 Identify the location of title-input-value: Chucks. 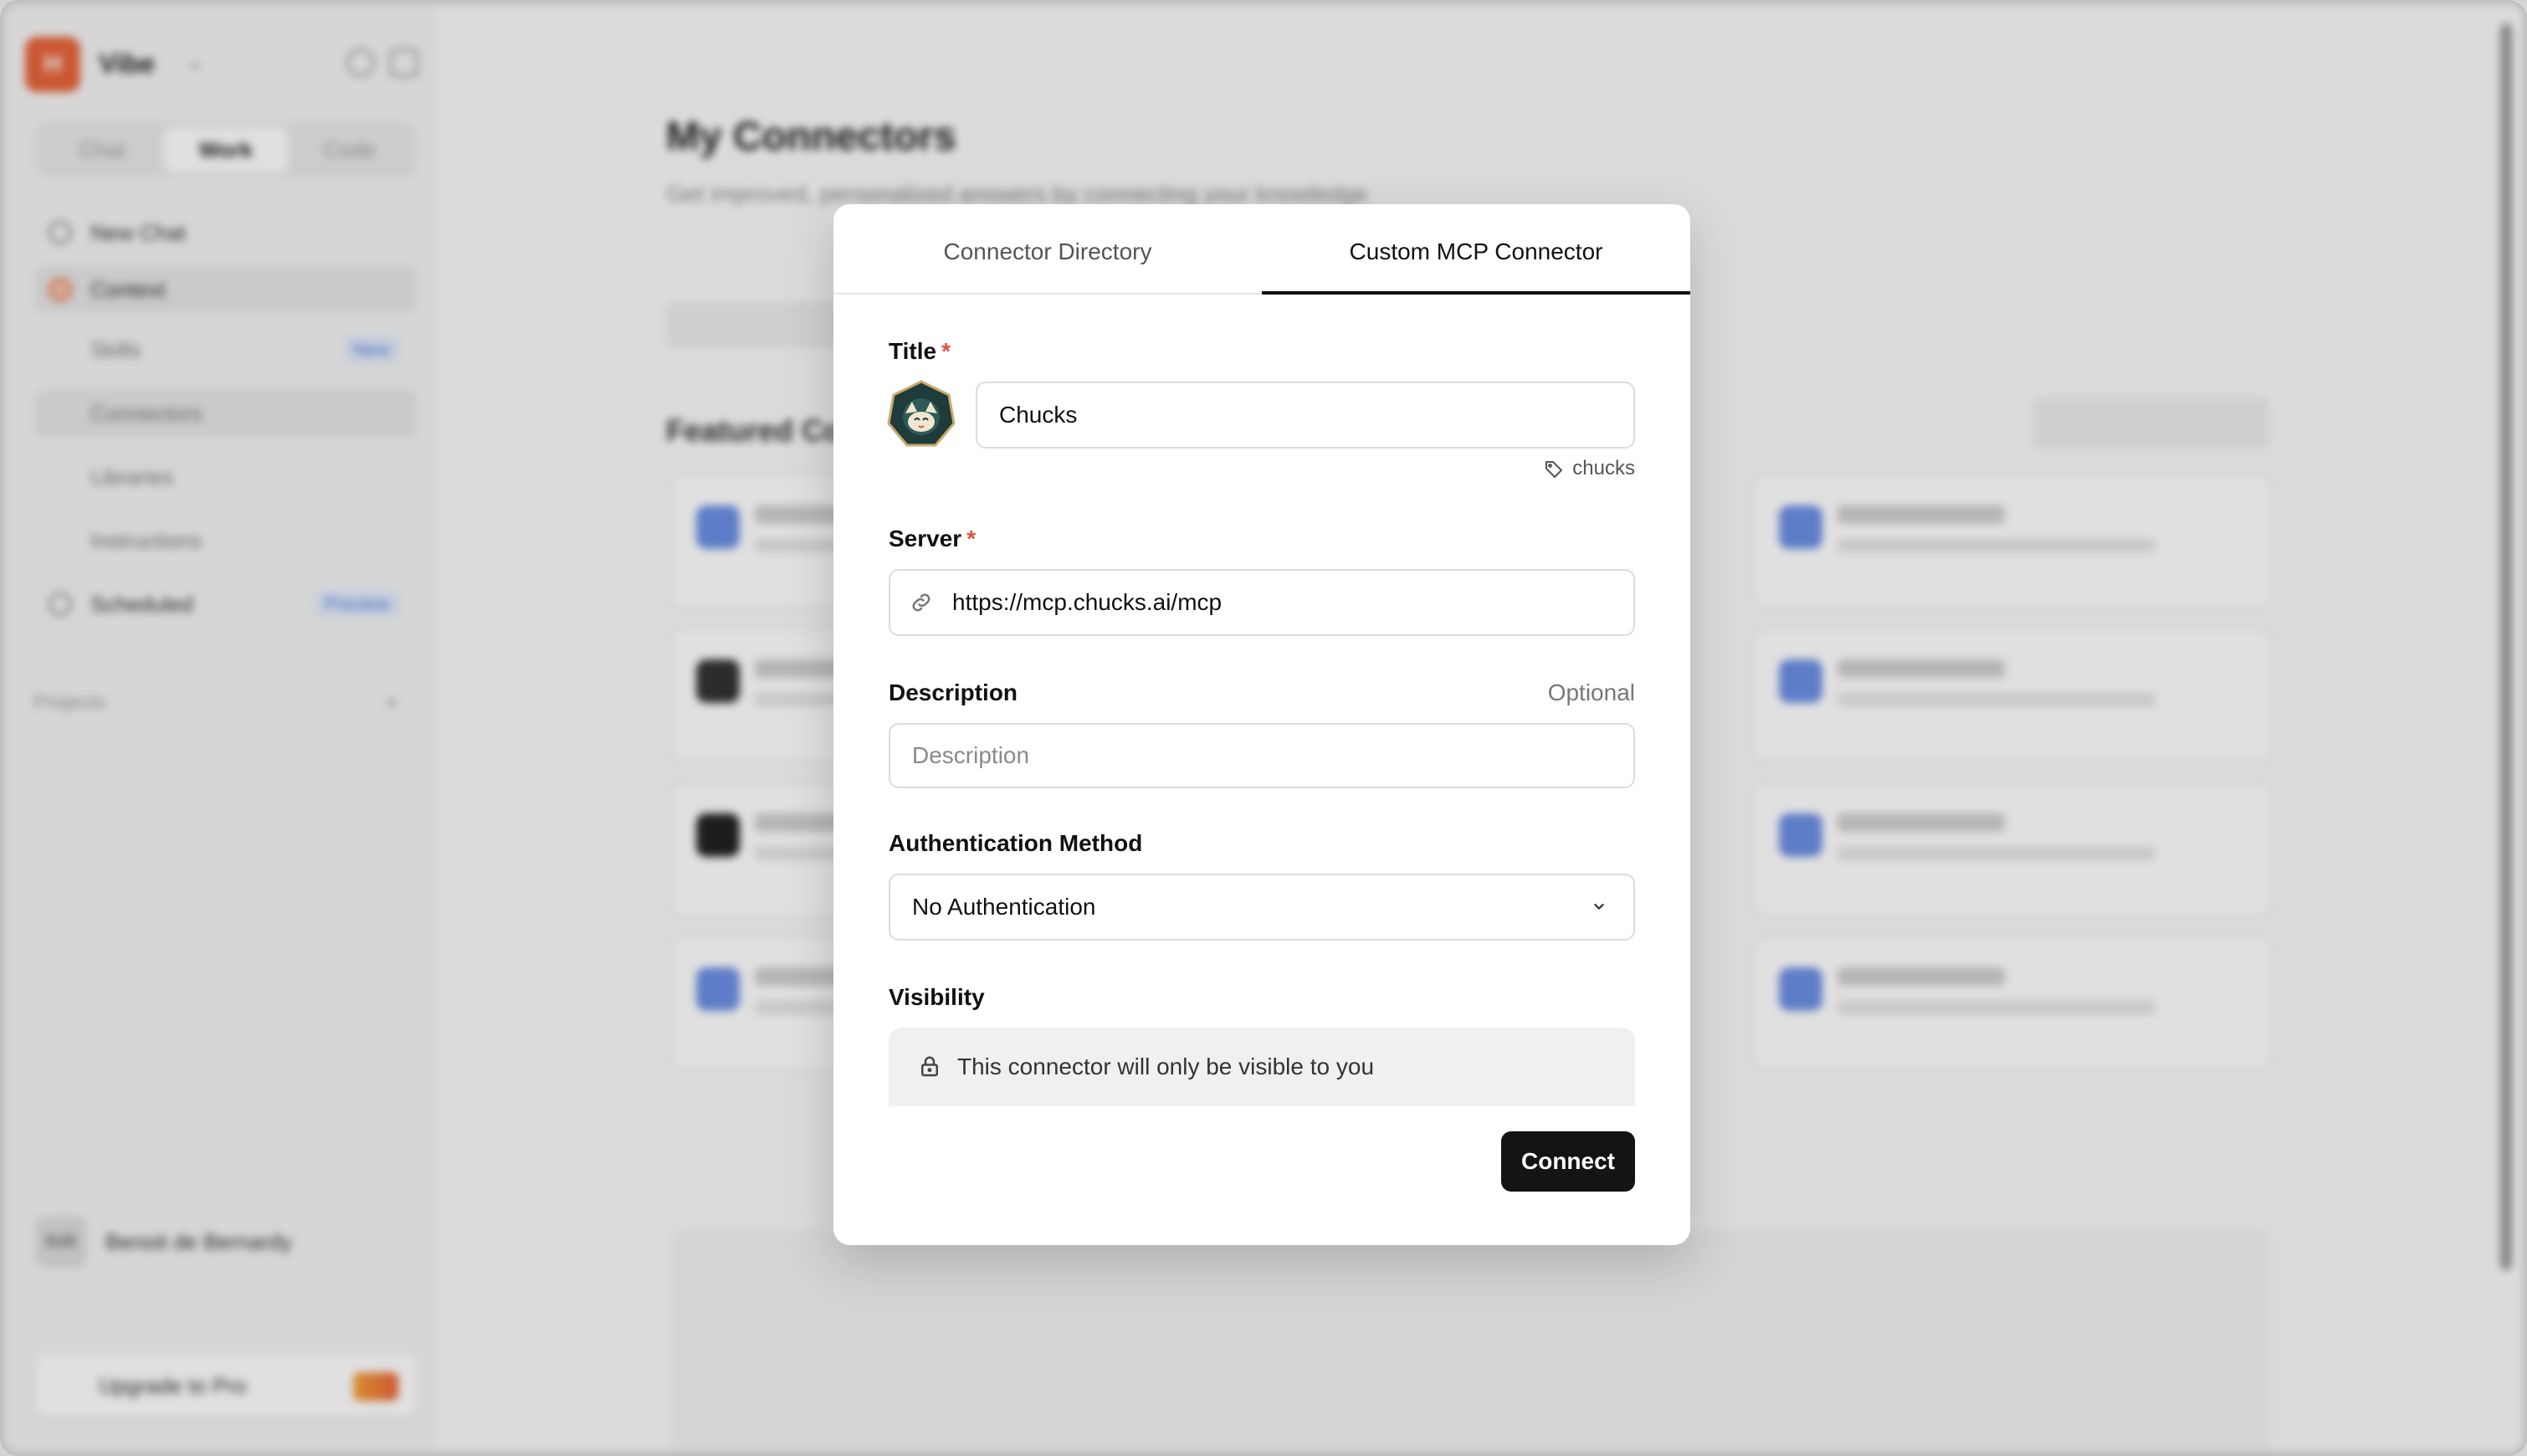
(1038, 415).